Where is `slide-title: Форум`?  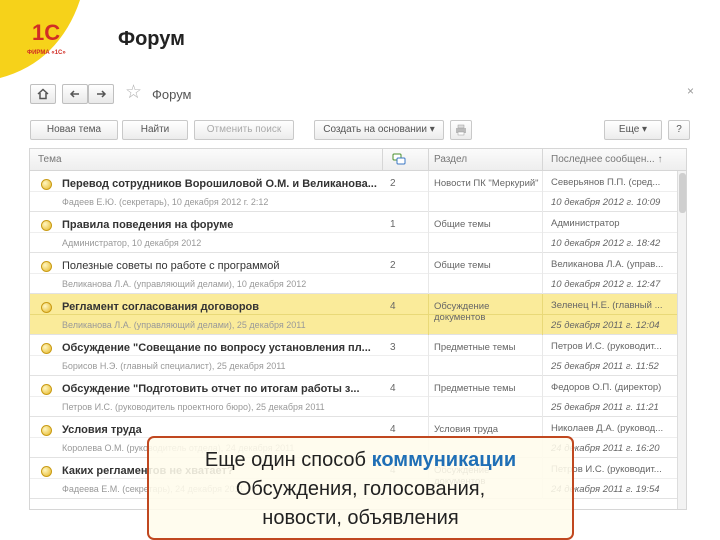 slide-title: Форум is located at coordinates (151, 39).